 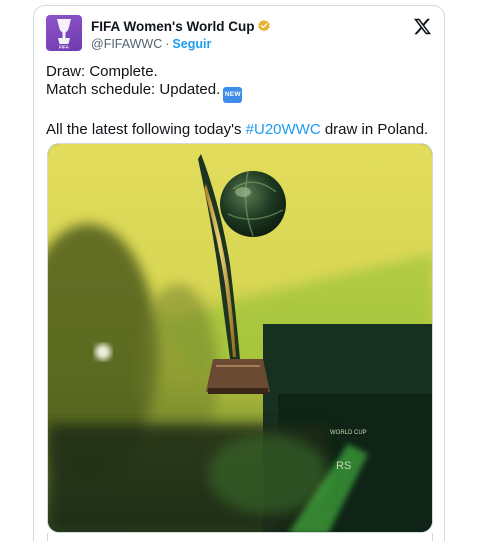 I want to click on tweet-line-2-text: Match schedule: Updated., so click(x=133, y=89).